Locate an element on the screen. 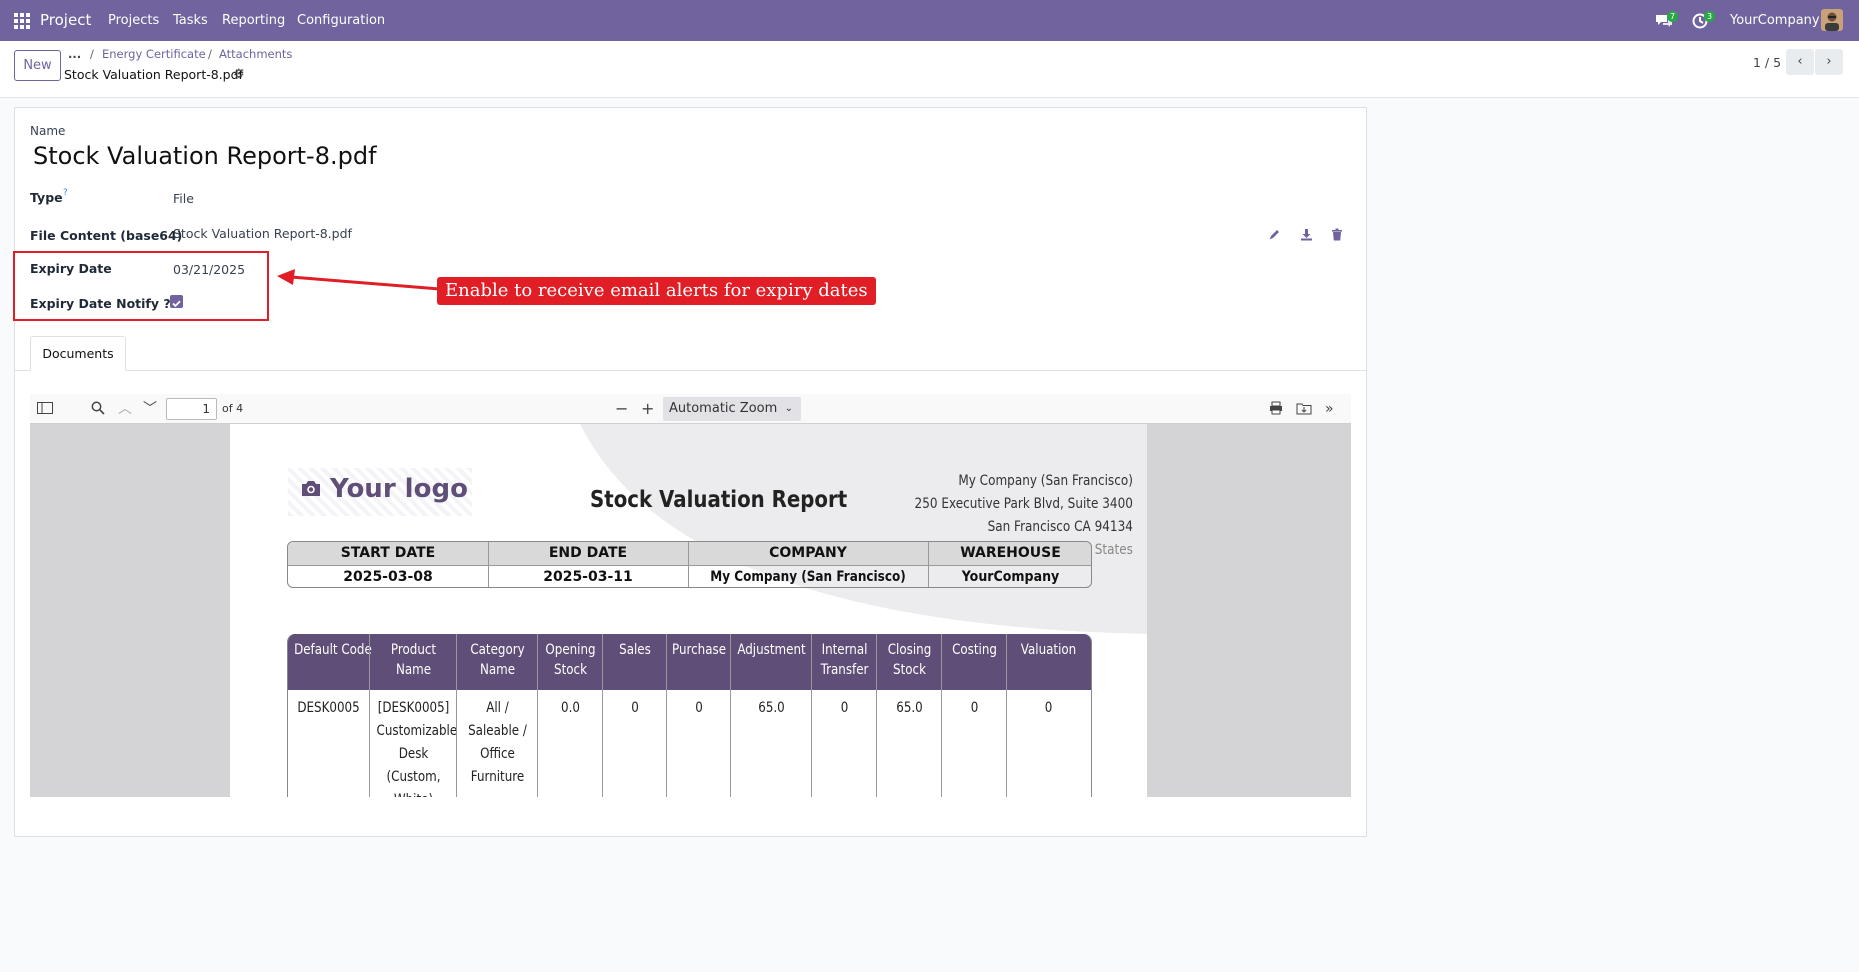  header-line: Category is located at coordinates (497, 650).